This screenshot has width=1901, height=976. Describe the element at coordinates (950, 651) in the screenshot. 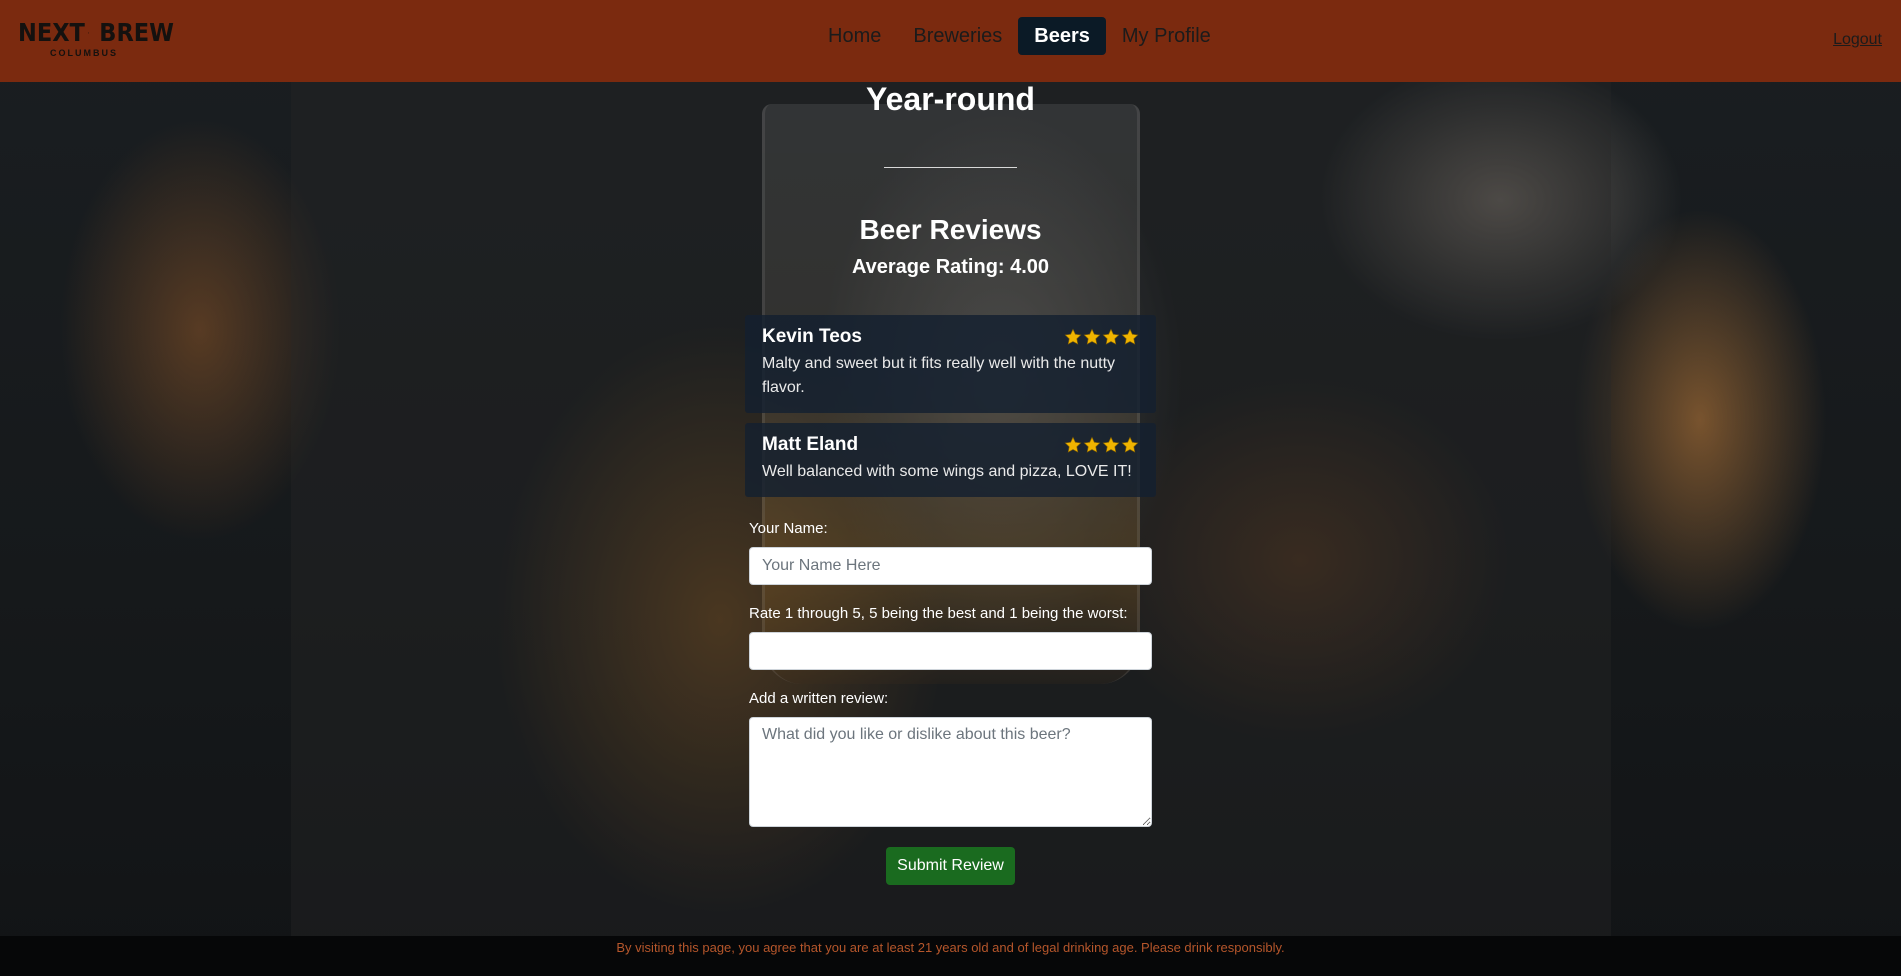

I see `rating-input` at that location.